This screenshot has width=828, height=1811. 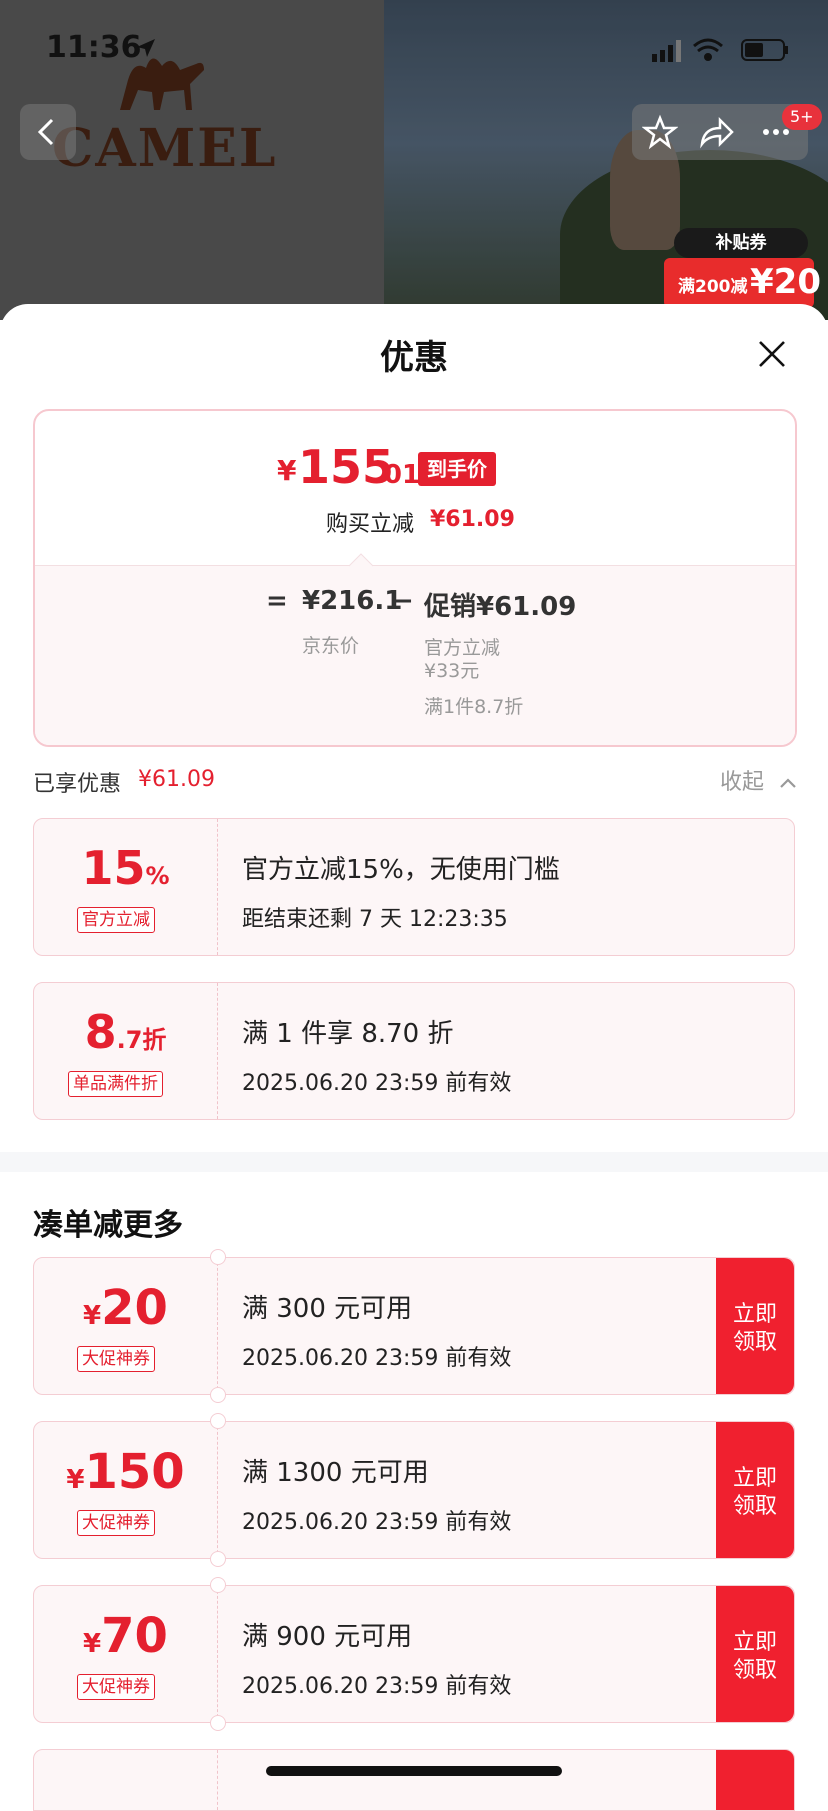 I want to click on coupon-condition: 满 300 元可用, so click(x=327, y=1309).